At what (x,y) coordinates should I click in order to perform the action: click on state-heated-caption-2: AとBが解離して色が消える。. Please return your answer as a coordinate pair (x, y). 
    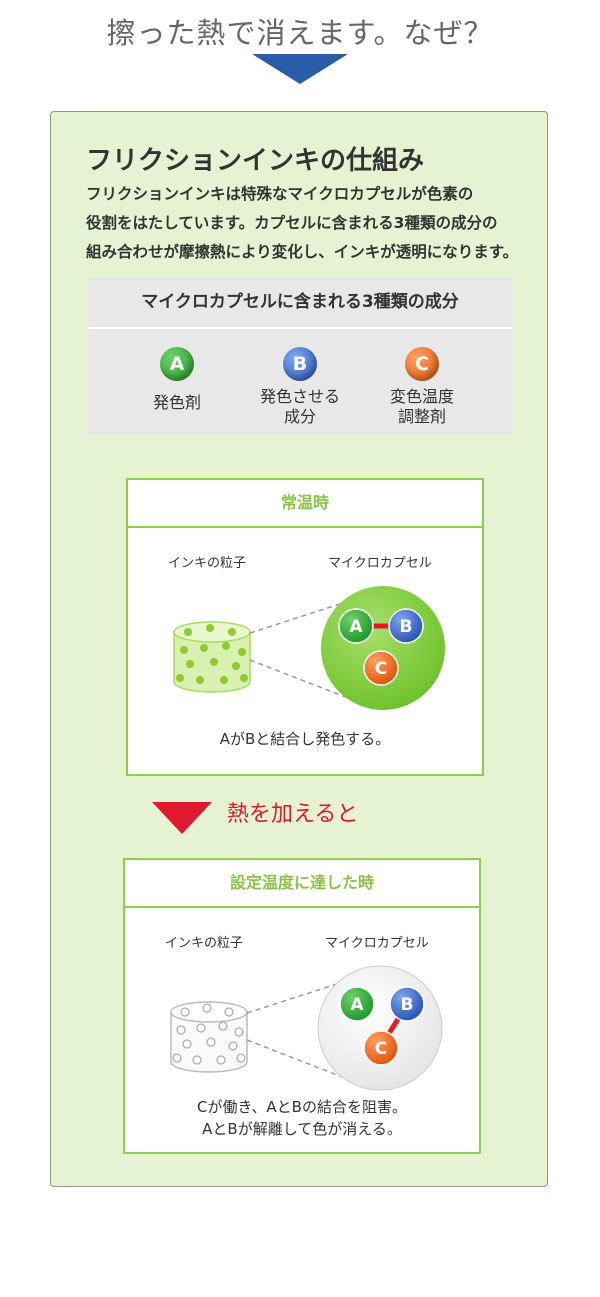
    Looking at the image, I should click on (302, 1129).